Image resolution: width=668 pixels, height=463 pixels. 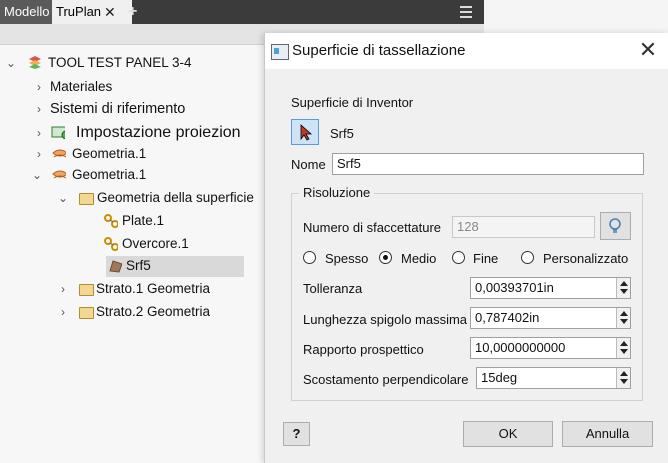 I want to click on scostamento-value: 15deg, so click(x=499, y=377).